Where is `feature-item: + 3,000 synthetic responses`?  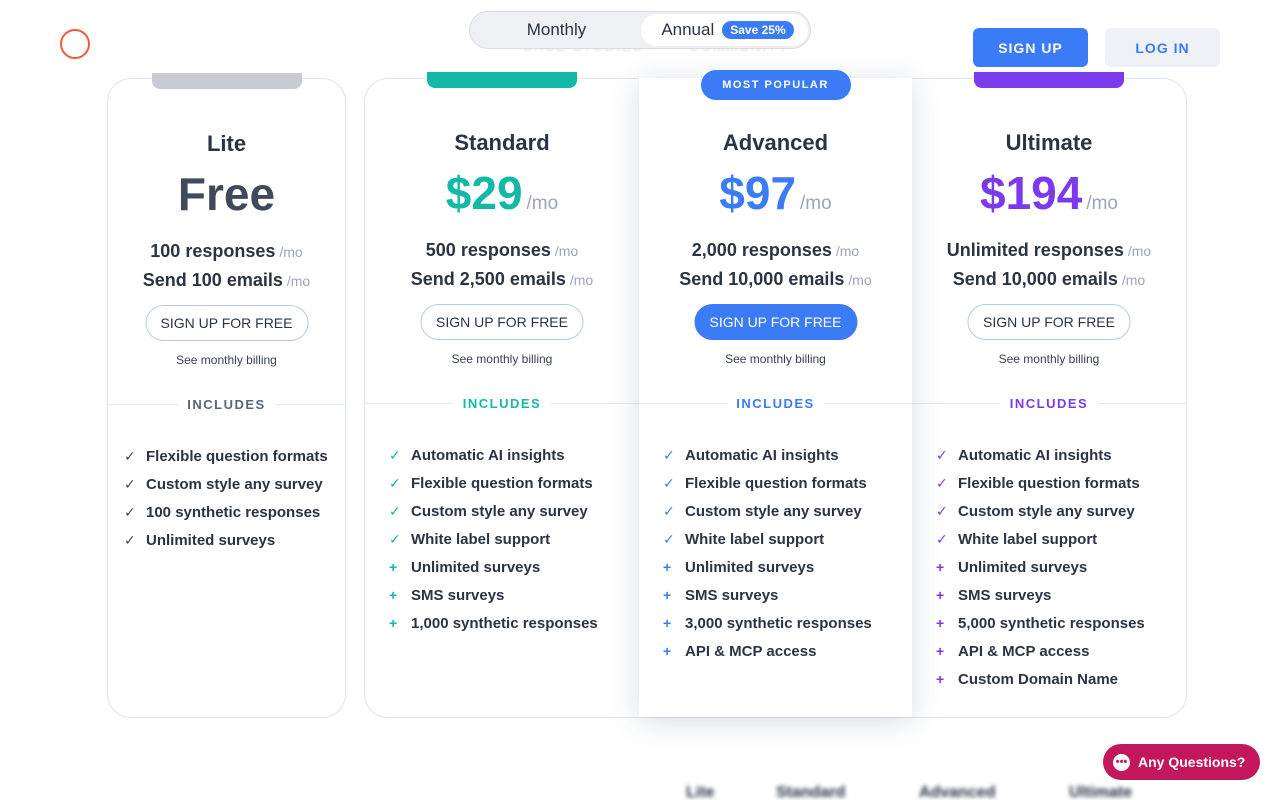
feature-item: + 3,000 synthetic responses is located at coordinates (767, 623).